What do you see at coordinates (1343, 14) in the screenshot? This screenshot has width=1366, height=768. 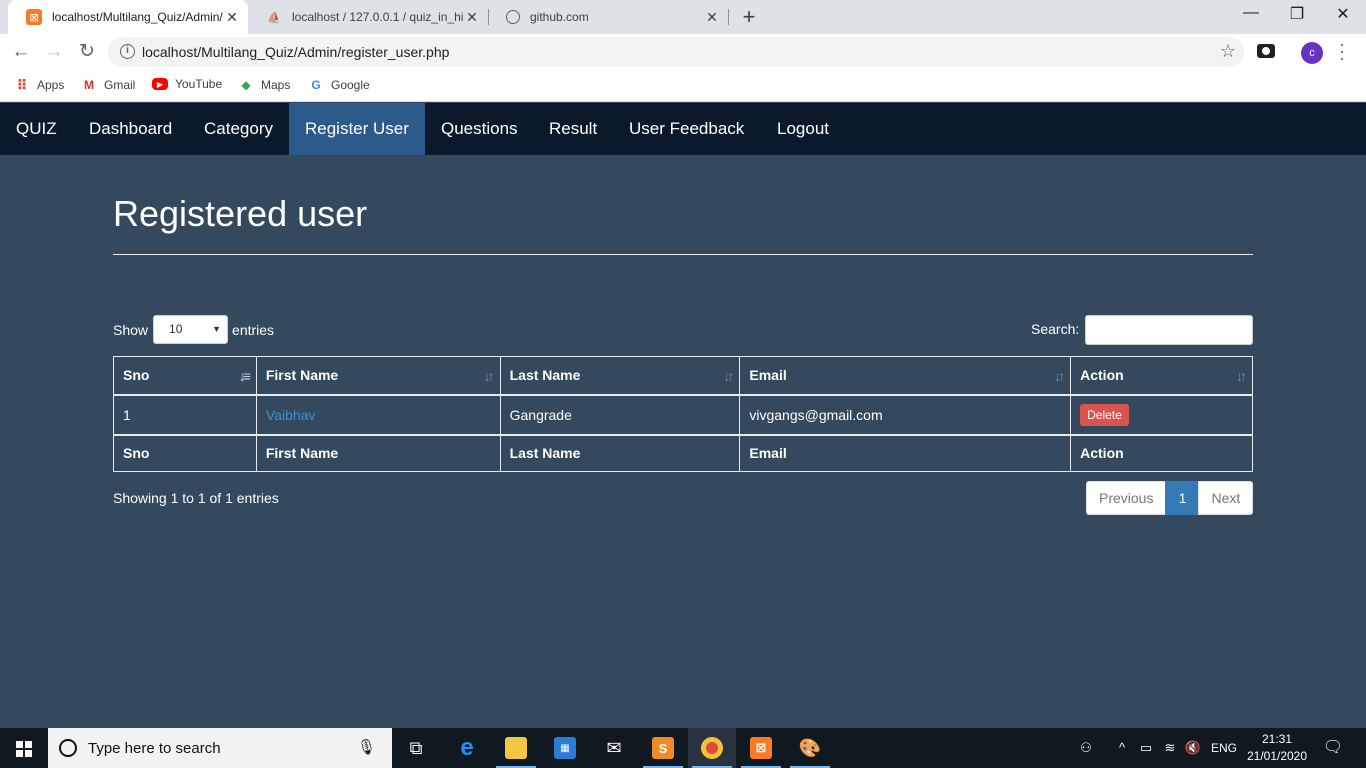 I see `close-window-icon: ✕` at bounding box center [1343, 14].